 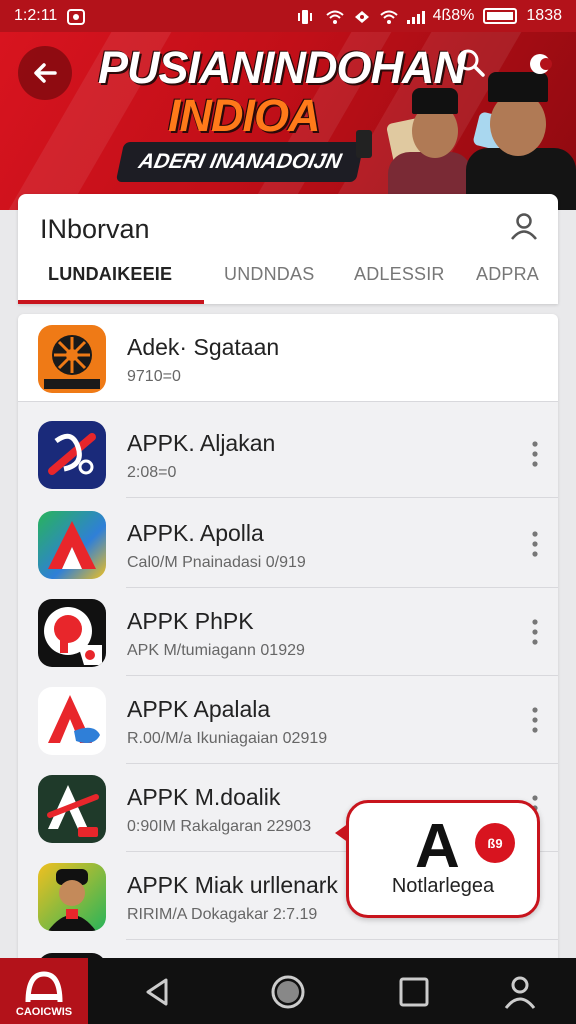 I want to click on list-item: APPK Apalala R.00/M/a Ikuniagaian 02919, so click(x=288, y=720).